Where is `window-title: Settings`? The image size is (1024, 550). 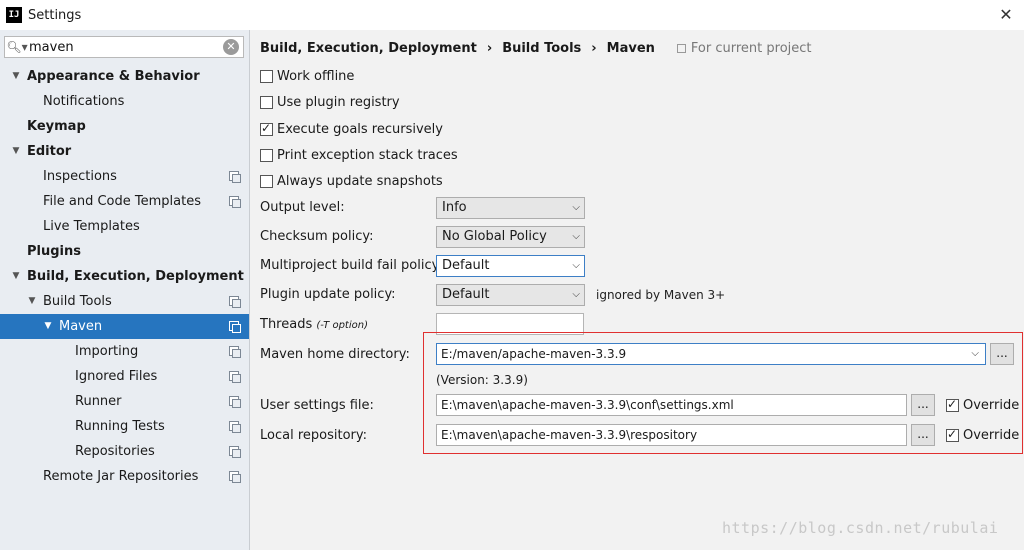
window-title: Settings is located at coordinates (55, 15).